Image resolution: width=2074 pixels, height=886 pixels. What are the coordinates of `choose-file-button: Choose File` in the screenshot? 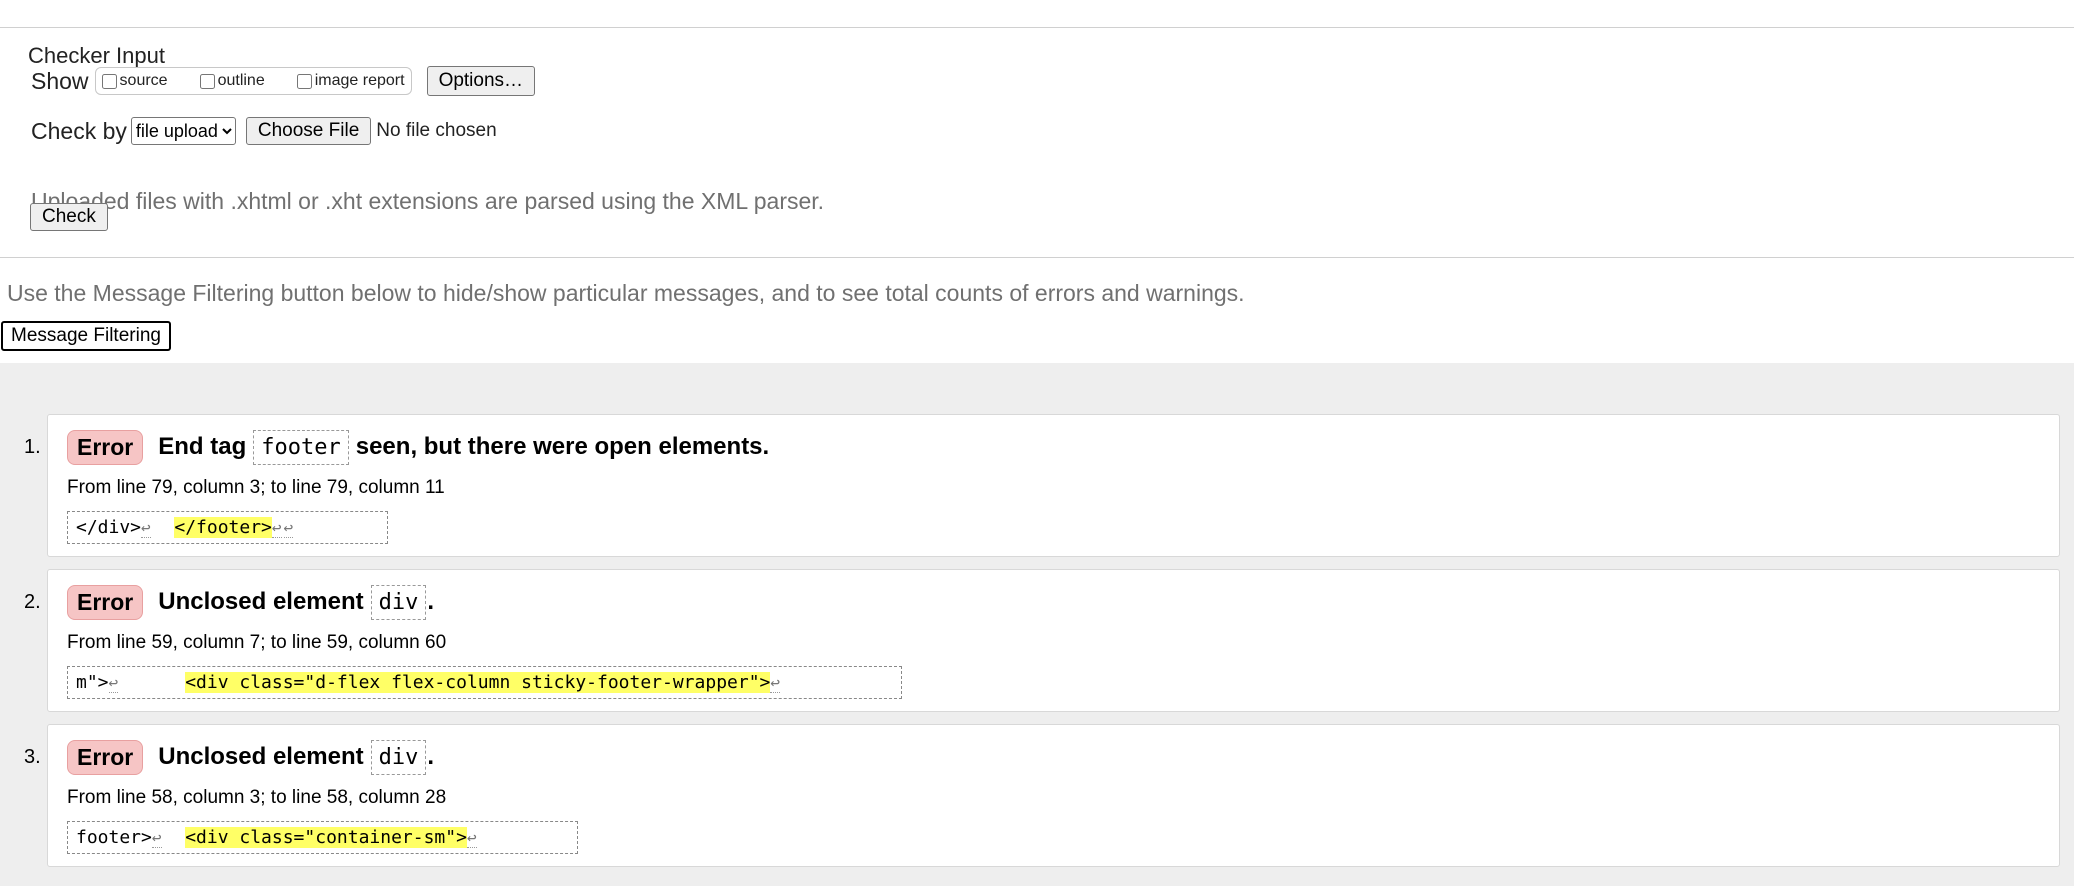 It's located at (308, 131).